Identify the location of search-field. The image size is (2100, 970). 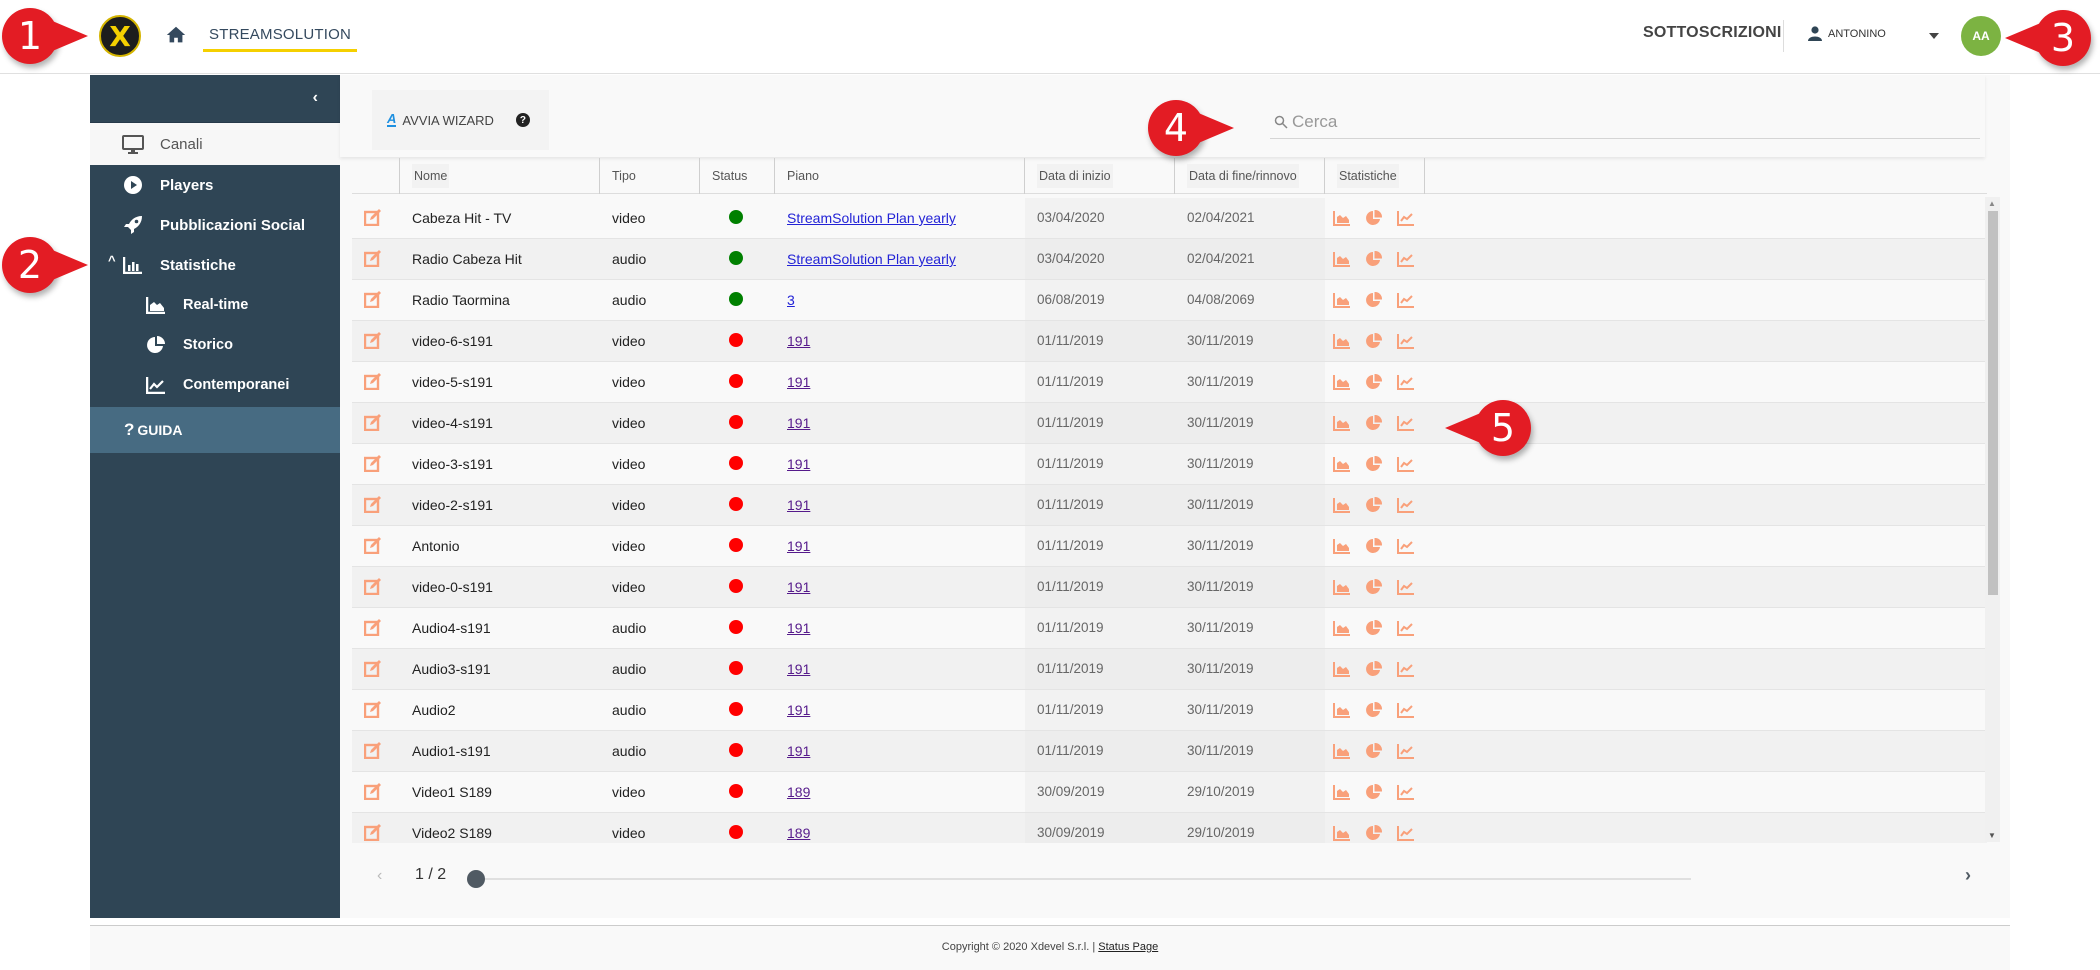
(1625, 122).